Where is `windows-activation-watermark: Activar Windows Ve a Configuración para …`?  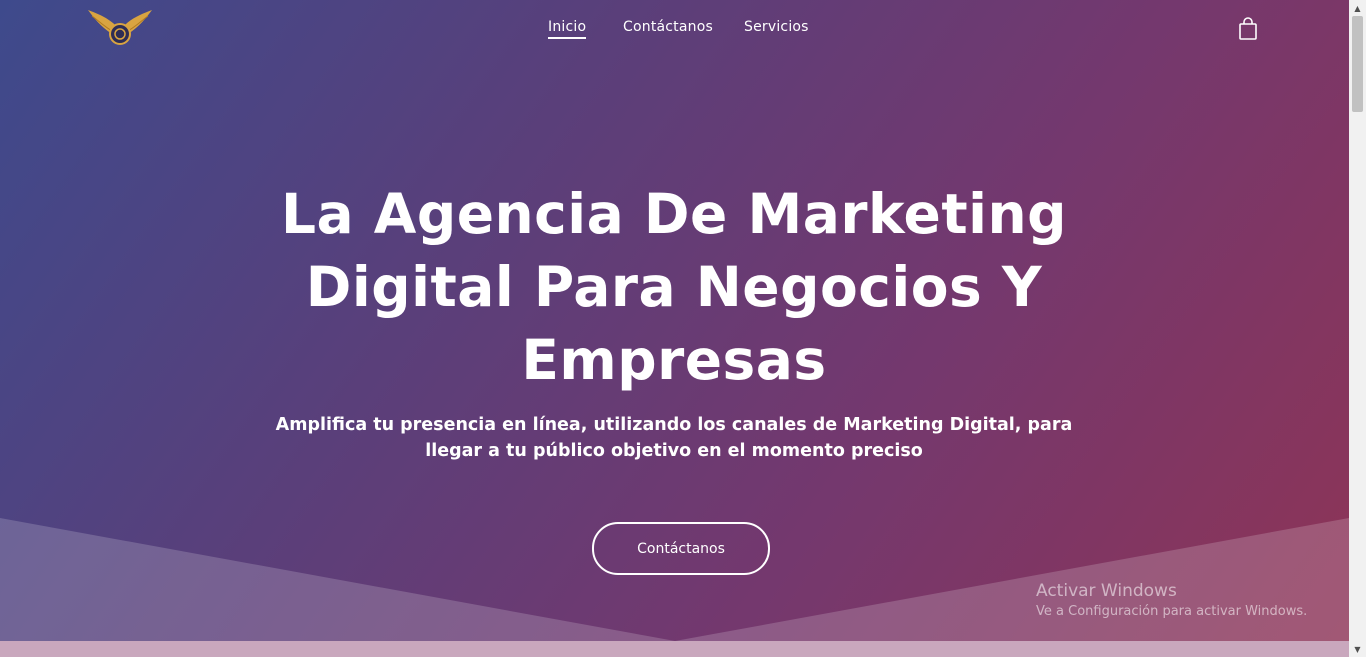
windows-activation-watermark: Activar Windows Ve a Configuración para … is located at coordinates (1171, 601).